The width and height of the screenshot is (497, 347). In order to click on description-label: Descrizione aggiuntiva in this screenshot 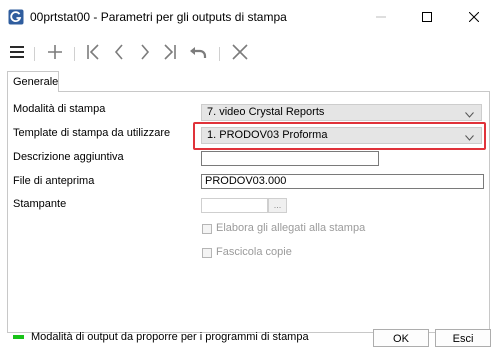, I will do `click(68, 157)`.